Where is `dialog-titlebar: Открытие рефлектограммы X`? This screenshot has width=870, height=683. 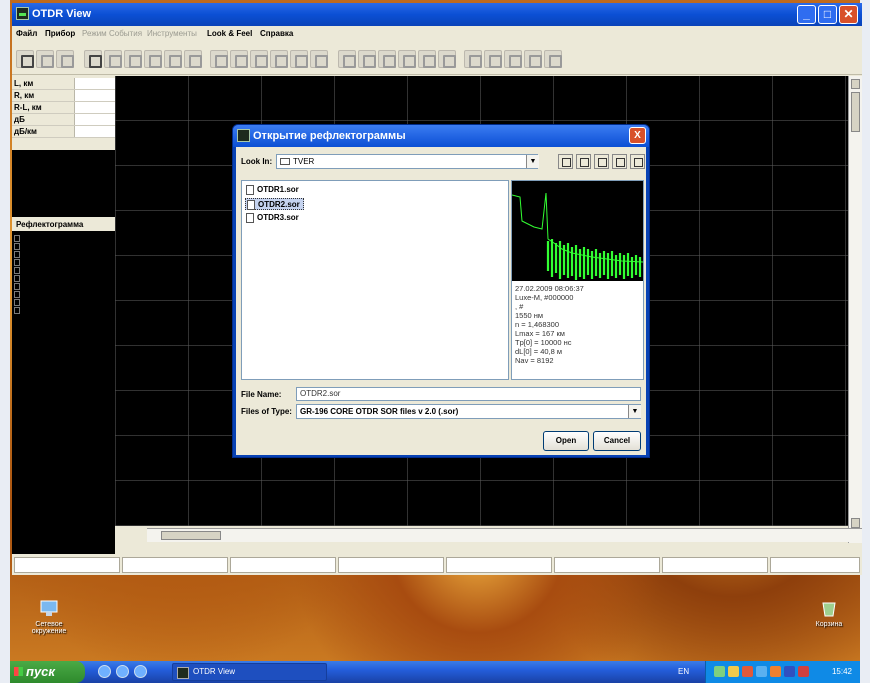 dialog-titlebar: Открытие рефлектограммы X is located at coordinates (441, 136).